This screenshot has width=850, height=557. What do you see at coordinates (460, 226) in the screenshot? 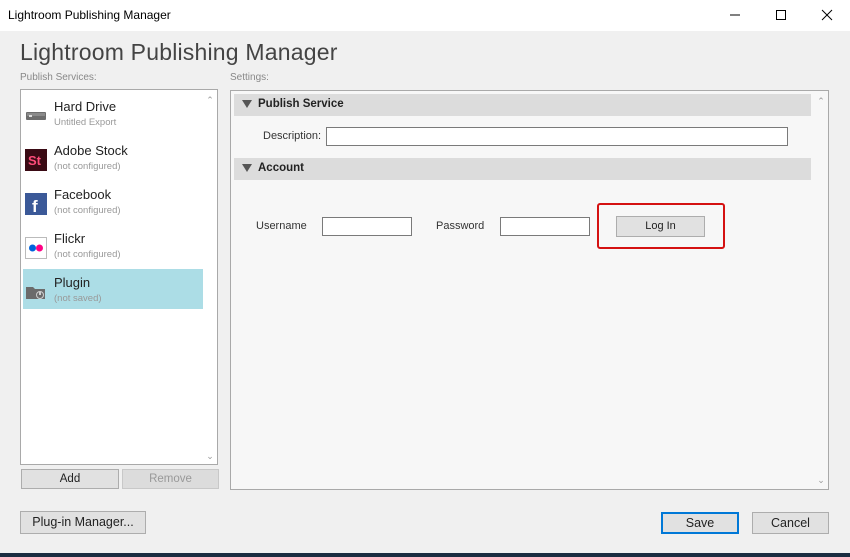
I see `password-label: Password` at bounding box center [460, 226].